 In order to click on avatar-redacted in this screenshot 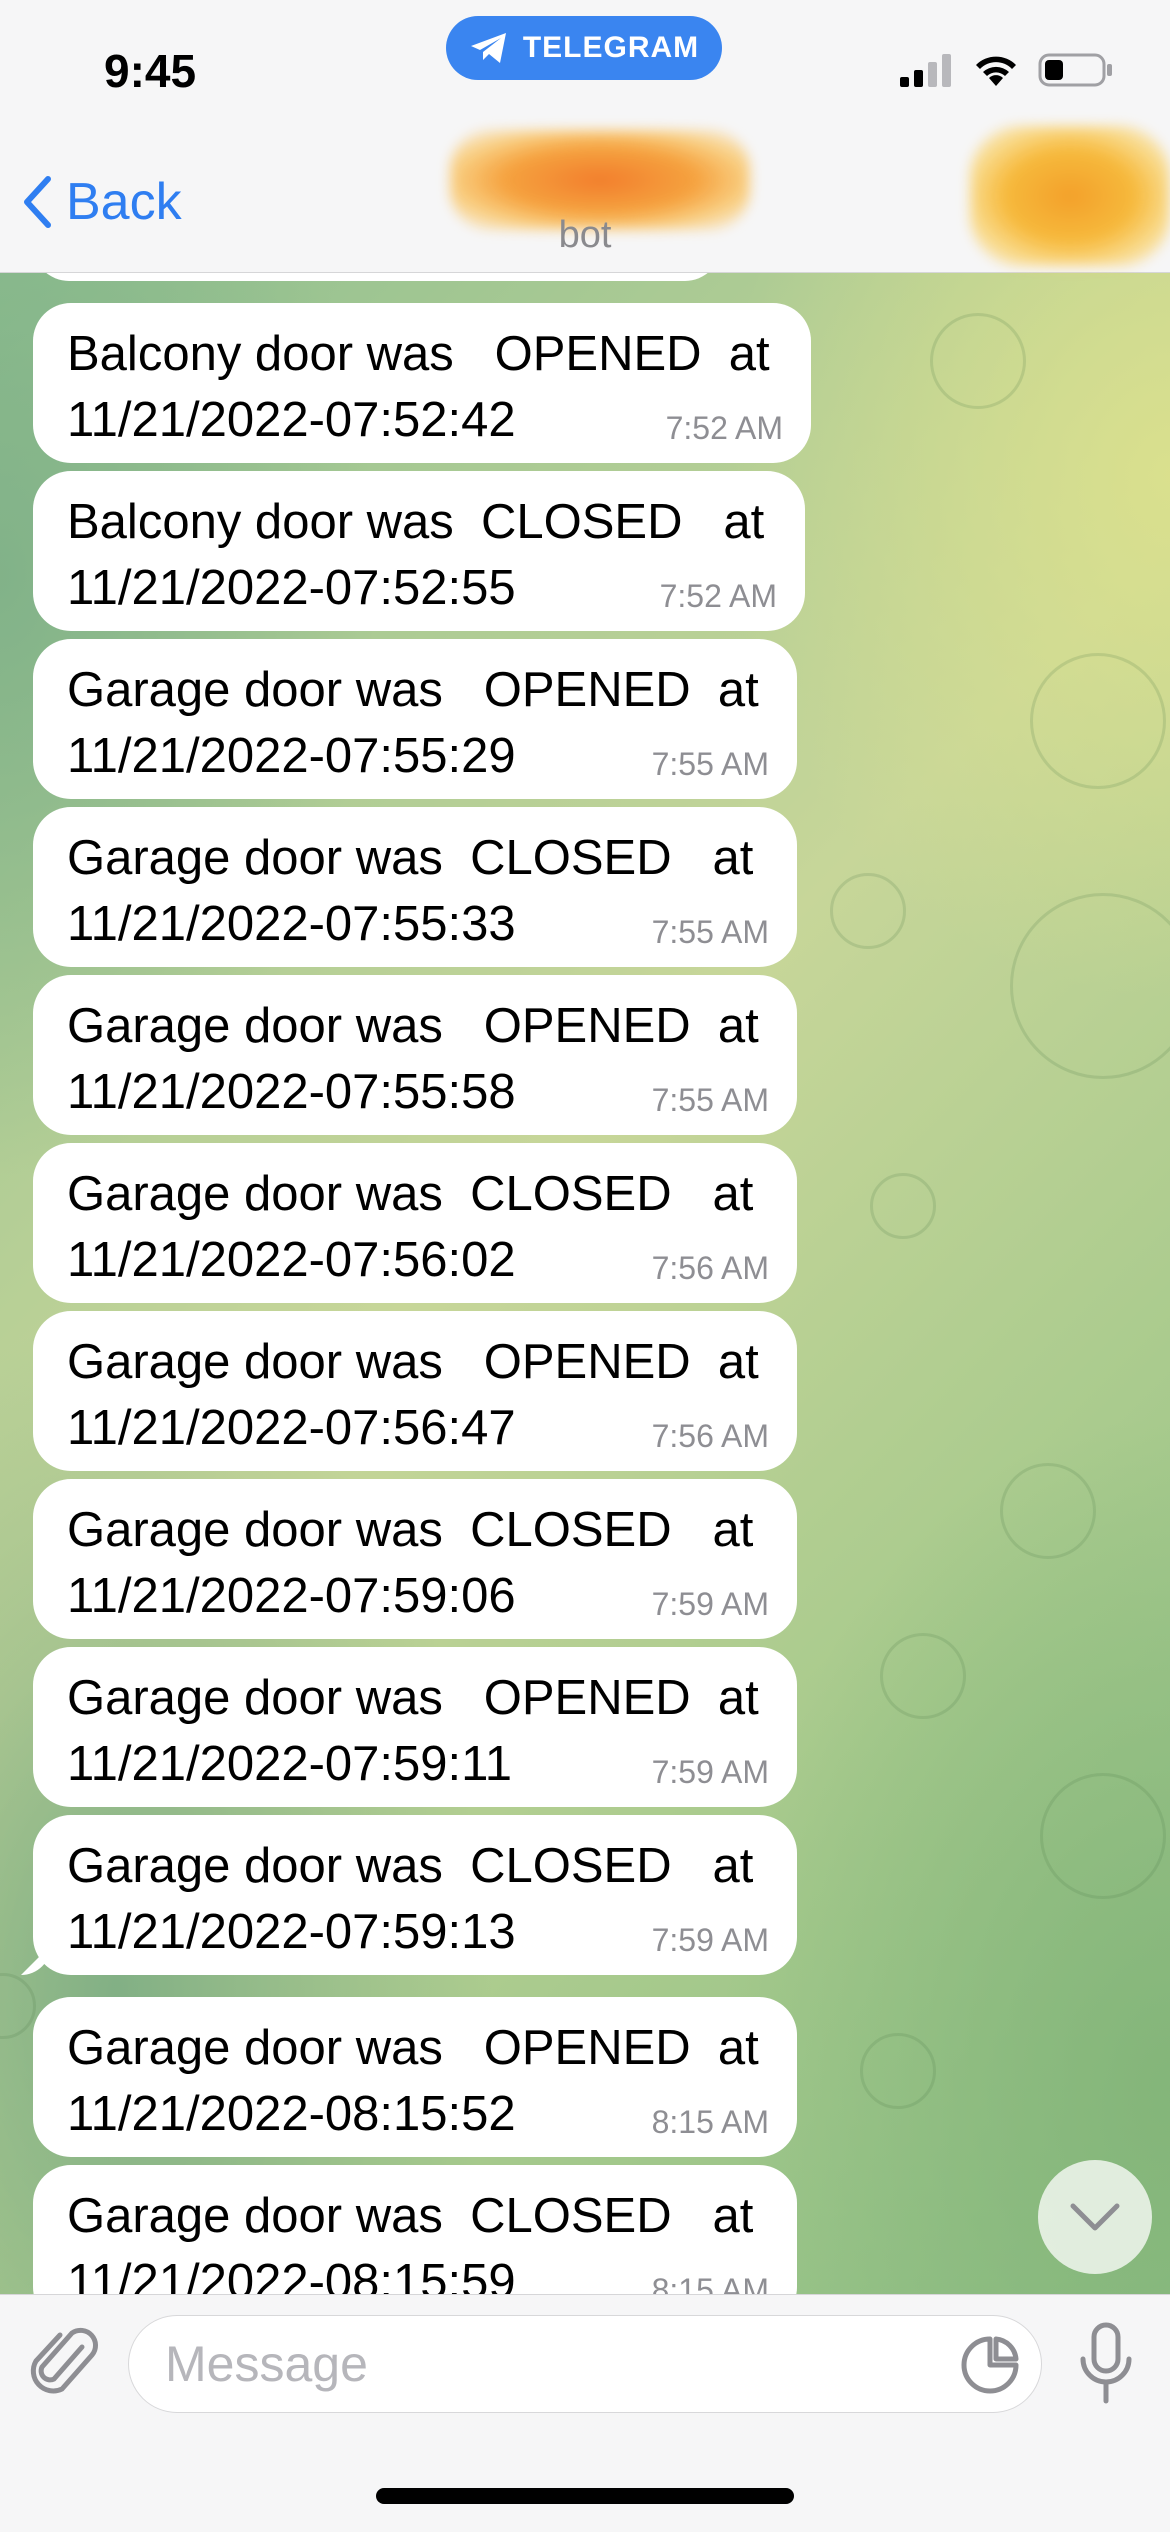, I will do `click(1070, 196)`.